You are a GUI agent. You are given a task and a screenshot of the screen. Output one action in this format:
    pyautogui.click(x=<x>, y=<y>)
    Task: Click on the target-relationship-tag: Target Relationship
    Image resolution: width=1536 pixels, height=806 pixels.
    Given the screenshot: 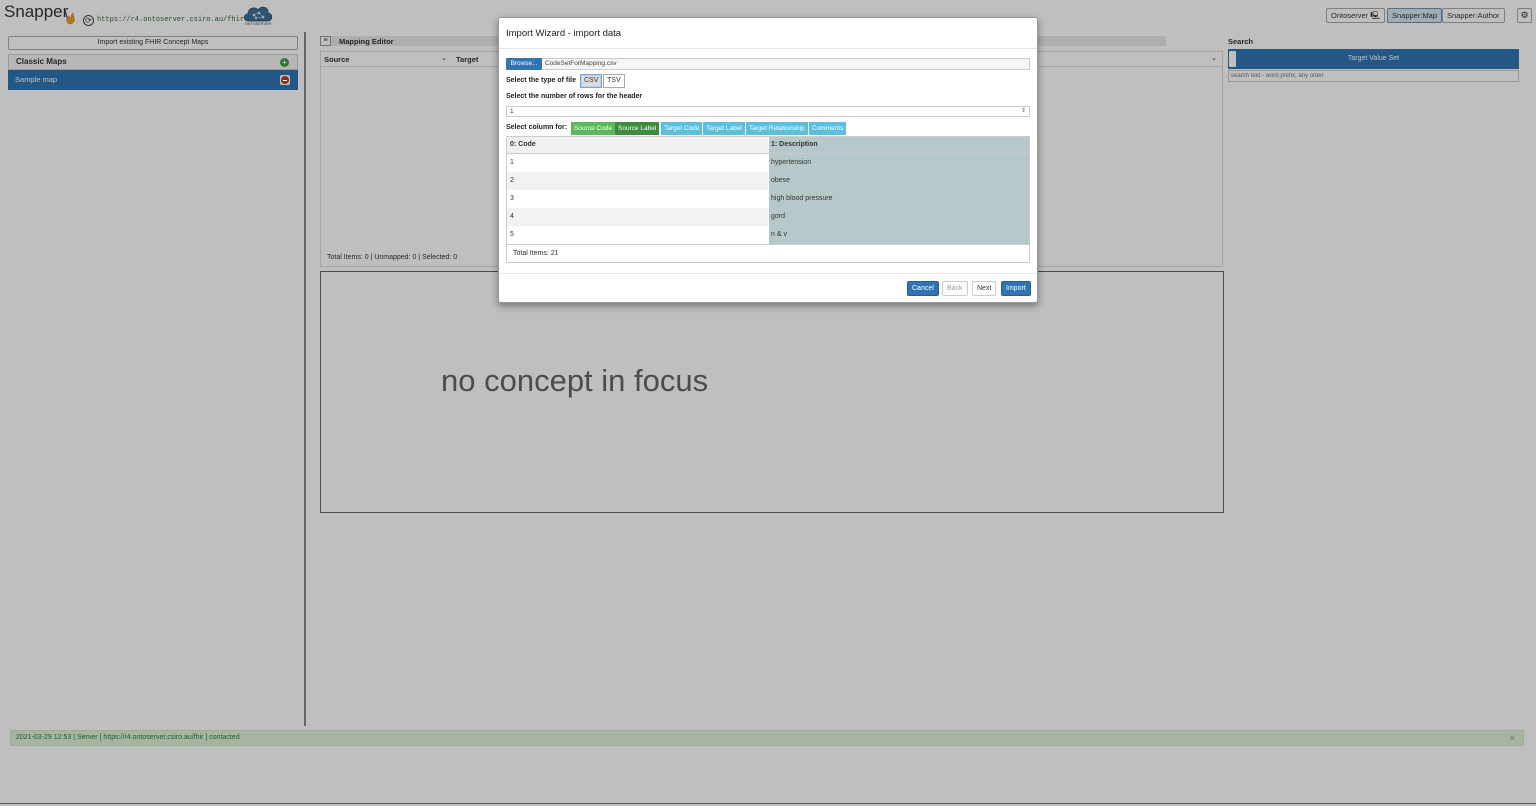 What is the action you would take?
    pyautogui.click(x=777, y=128)
    